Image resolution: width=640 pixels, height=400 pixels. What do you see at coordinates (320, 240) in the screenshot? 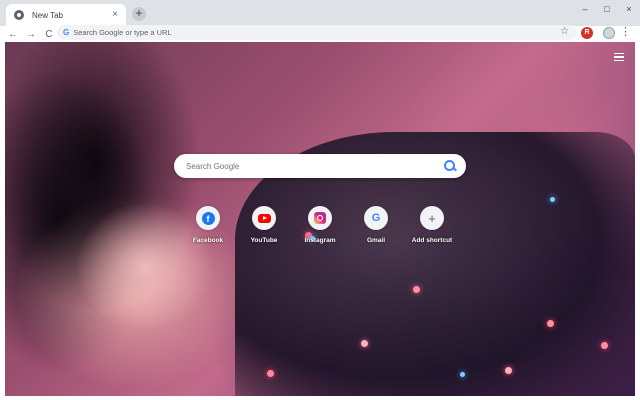
I see `shortcut-label: Instagram` at bounding box center [320, 240].